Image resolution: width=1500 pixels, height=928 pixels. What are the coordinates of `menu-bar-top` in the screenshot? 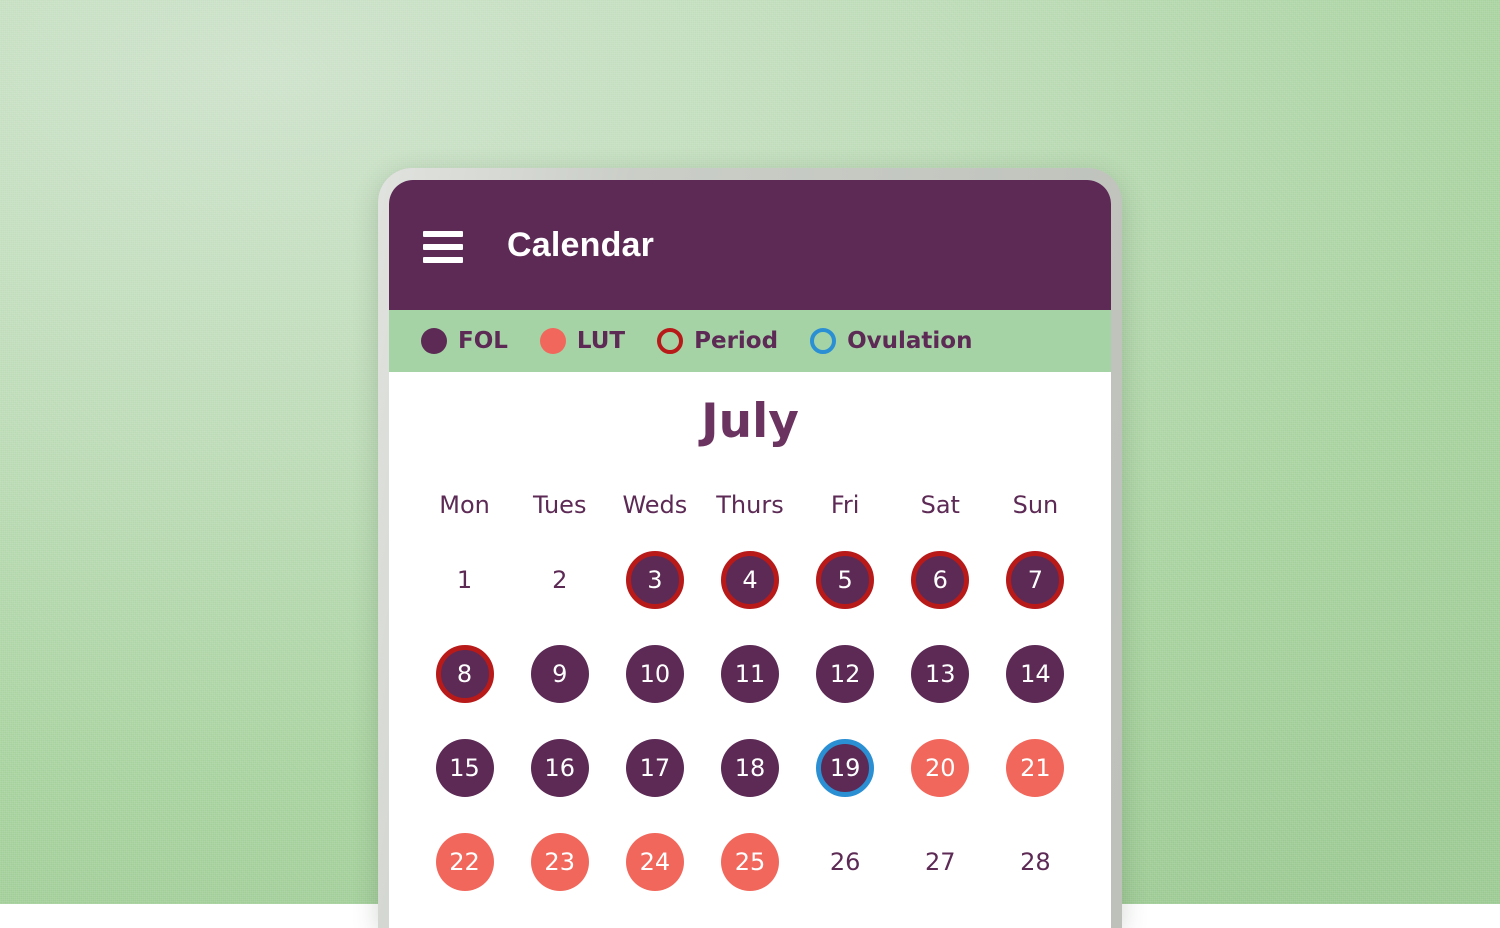 It's located at (443, 234).